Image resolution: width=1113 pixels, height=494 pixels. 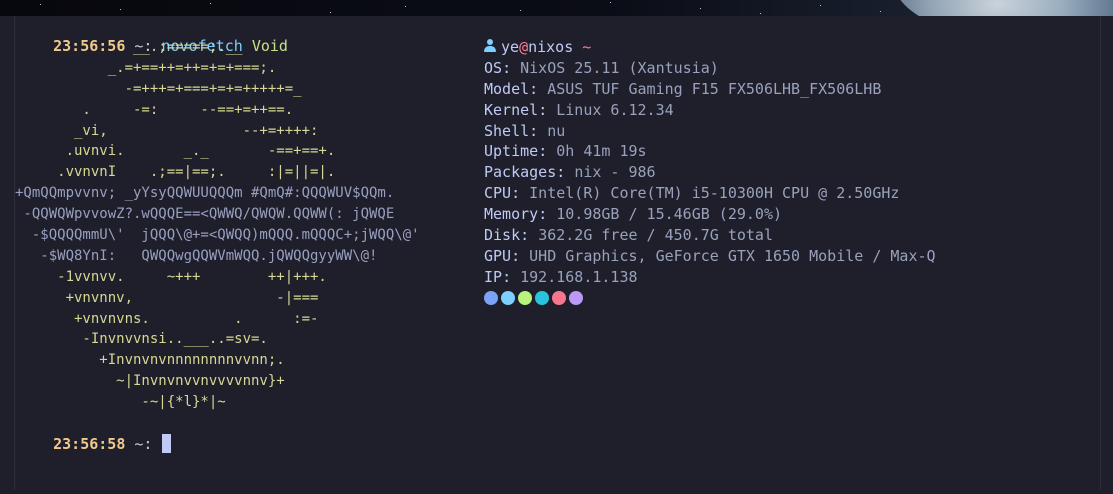 What do you see at coordinates (502, 235) in the screenshot?
I see `info-key: Disk` at bounding box center [502, 235].